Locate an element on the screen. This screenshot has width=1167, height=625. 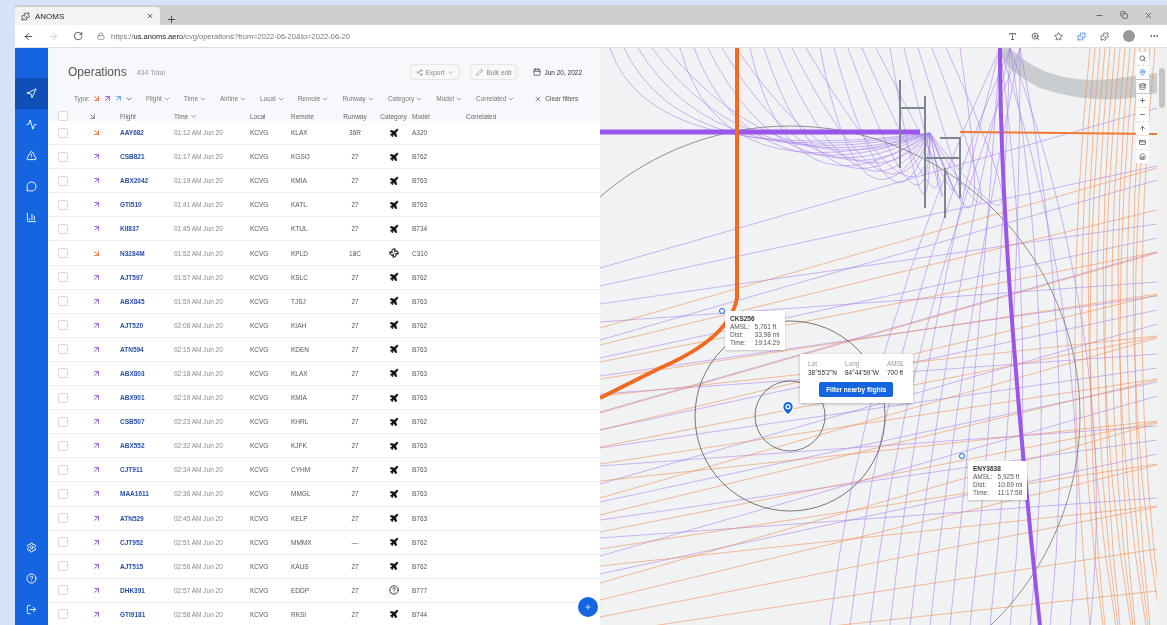
read-aloud-button is located at coordinates (1012, 36).